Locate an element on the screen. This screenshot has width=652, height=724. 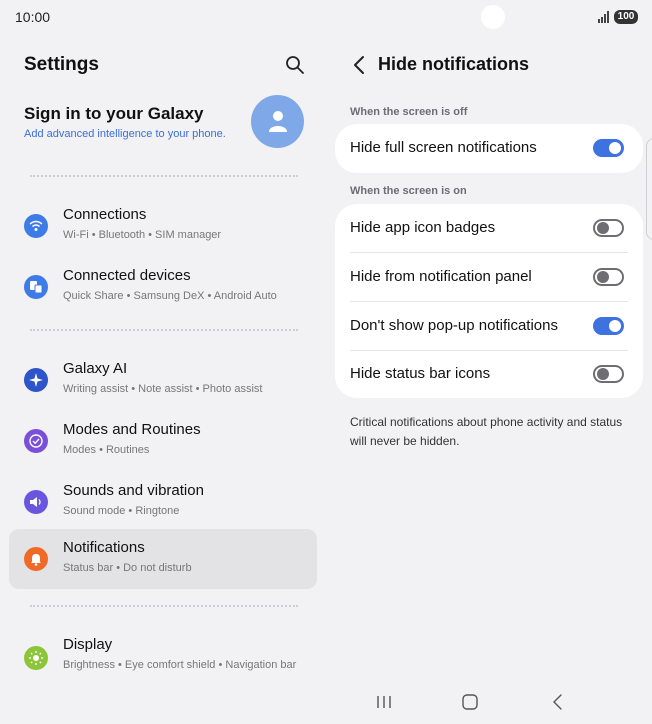
row-label: Hide full screen notifications is located at coordinates (443, 147).